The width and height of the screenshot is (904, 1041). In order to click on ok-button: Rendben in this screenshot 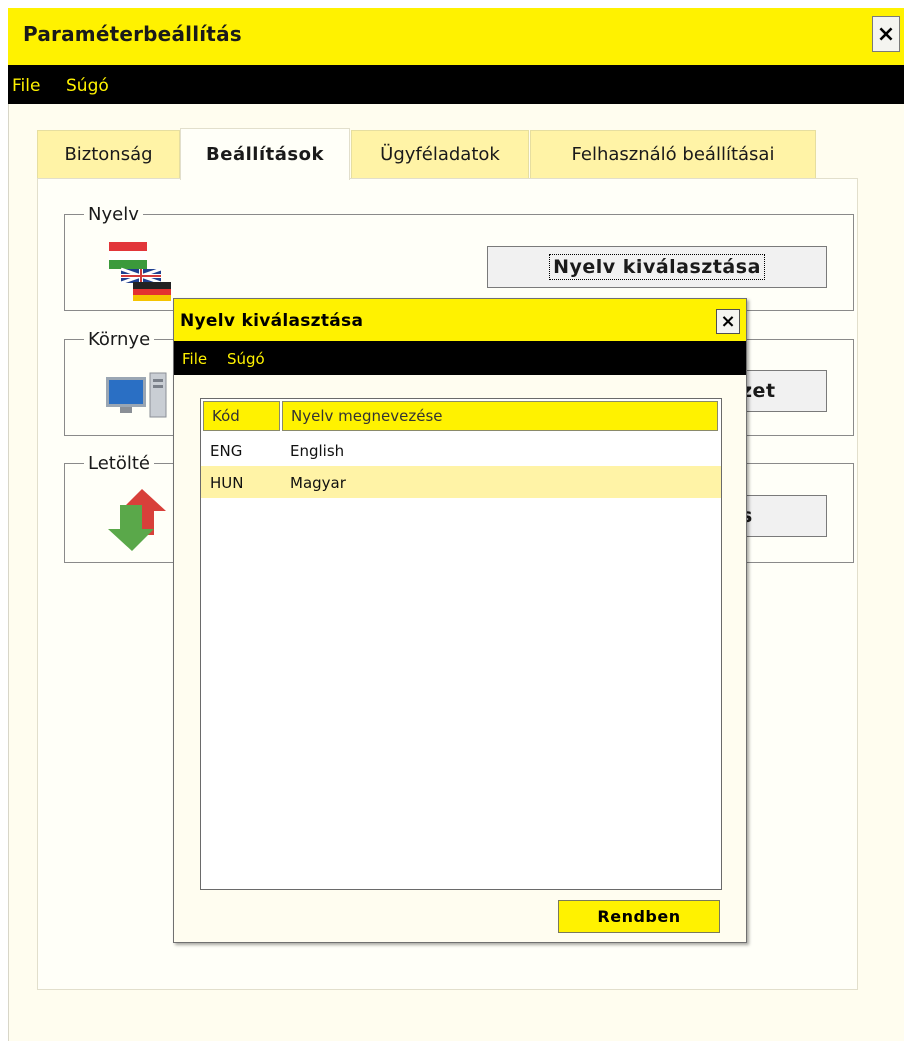, I will do `click(639, 916)`.